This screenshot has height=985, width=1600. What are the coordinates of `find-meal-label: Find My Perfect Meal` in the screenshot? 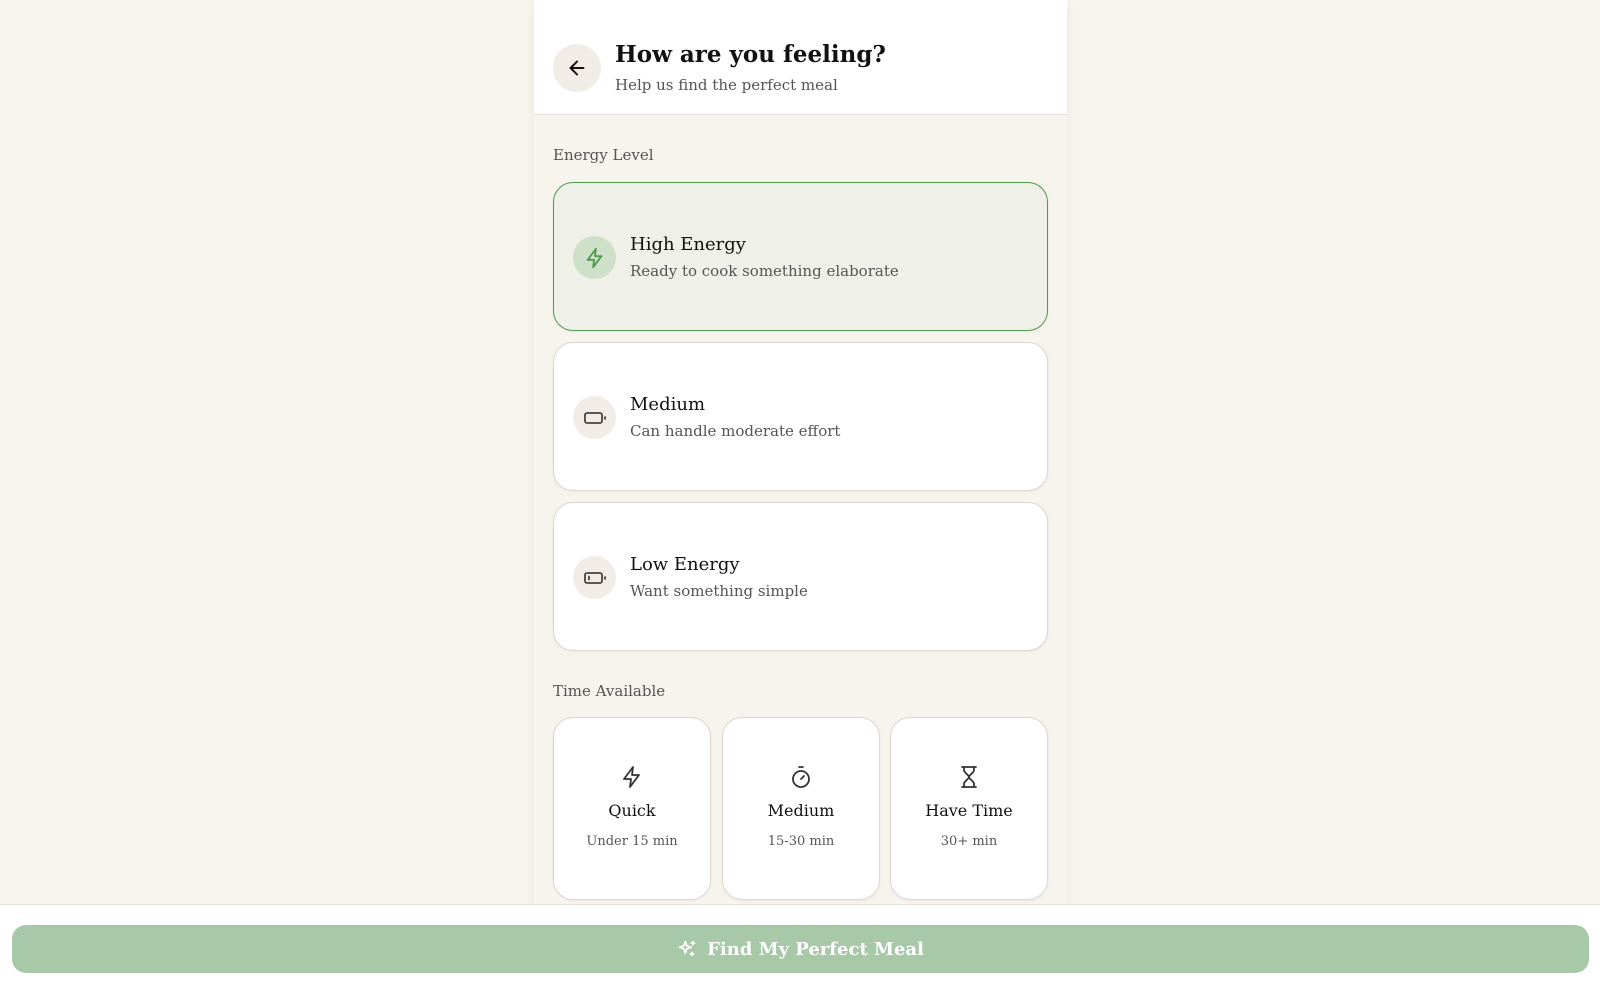 It's located at (815, 949).